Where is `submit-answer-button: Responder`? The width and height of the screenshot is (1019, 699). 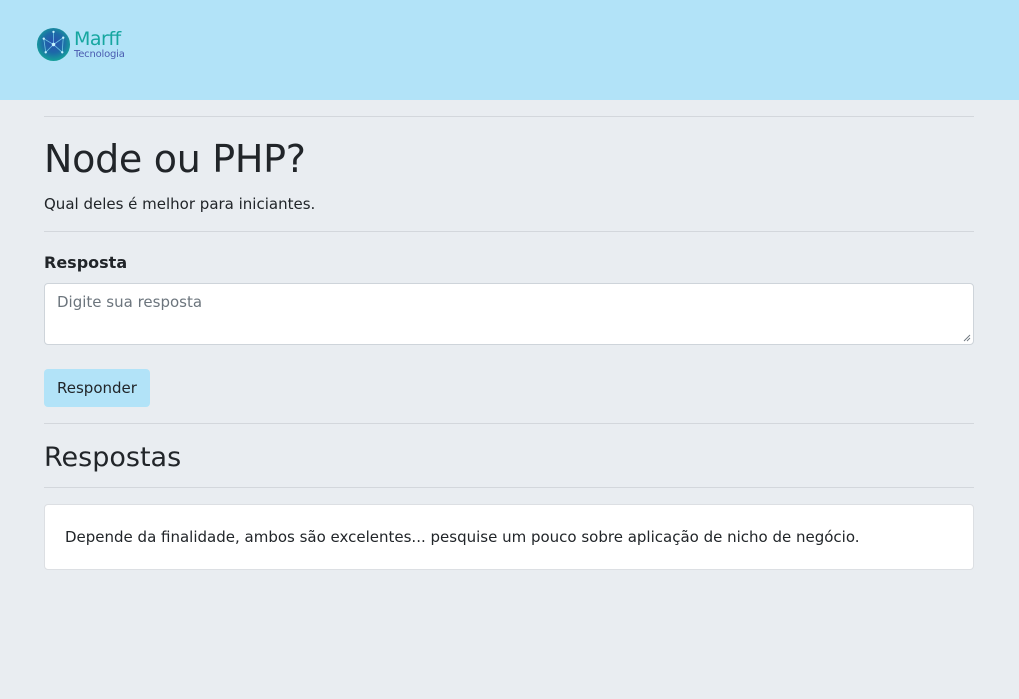
submit-answer-button: Responder is located at coordinates (97, 387).